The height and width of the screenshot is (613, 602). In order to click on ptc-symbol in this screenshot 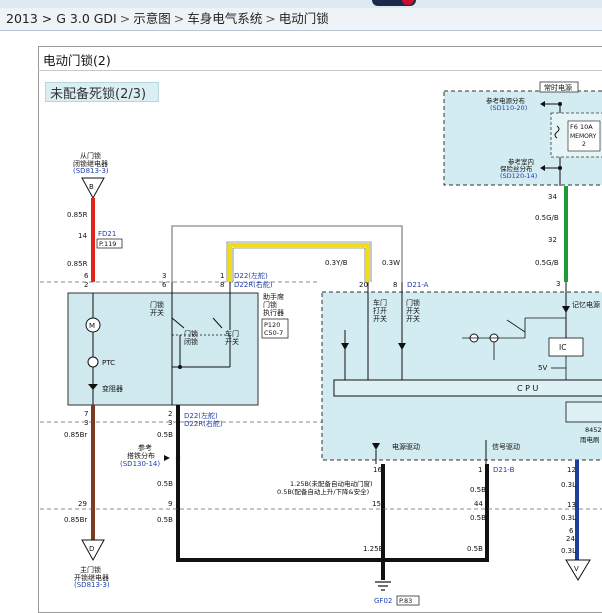, I will do `click(93, 362)`.